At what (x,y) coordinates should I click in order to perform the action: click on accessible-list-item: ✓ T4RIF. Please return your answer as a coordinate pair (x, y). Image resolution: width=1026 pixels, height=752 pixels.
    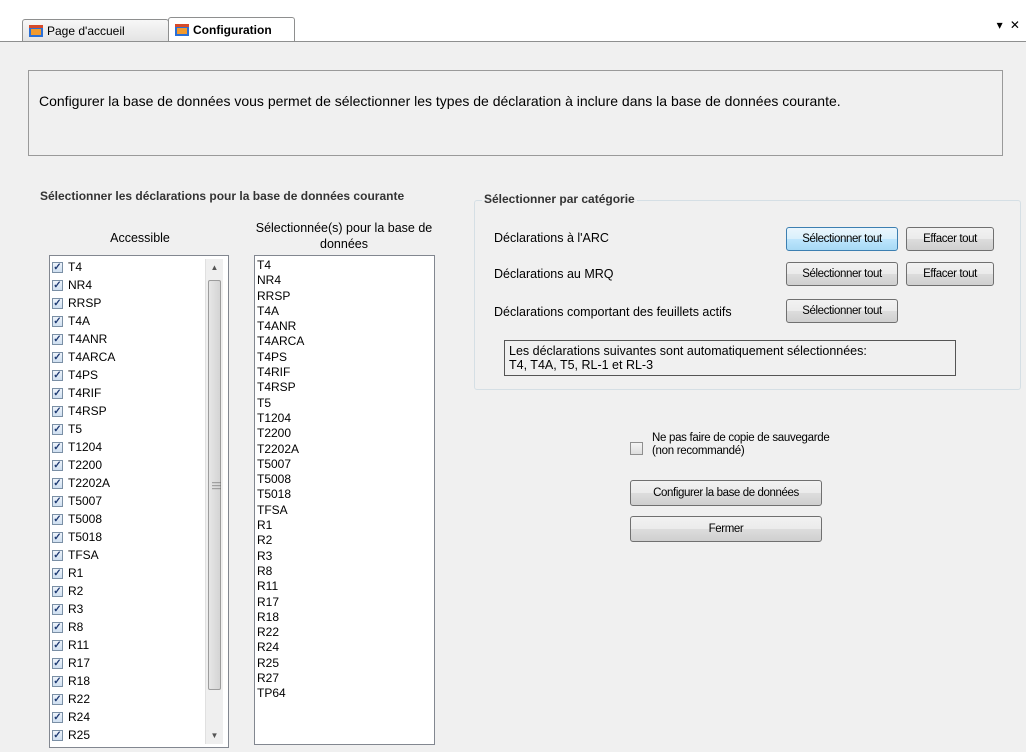
    Looking at the image, I should click on (139, 393).